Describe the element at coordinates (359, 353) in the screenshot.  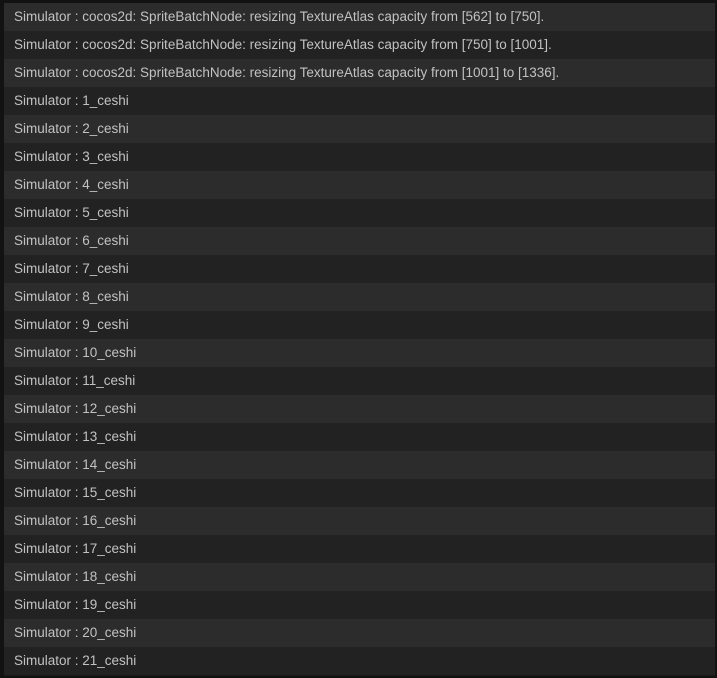
I see `log-line: Simulator : 10_ceshi` at that location.